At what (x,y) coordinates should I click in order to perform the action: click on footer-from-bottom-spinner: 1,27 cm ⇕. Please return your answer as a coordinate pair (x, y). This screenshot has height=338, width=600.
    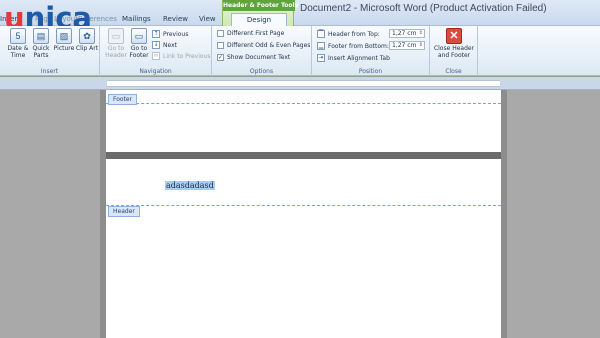
    Looking at the image, I should click on (407, 45).